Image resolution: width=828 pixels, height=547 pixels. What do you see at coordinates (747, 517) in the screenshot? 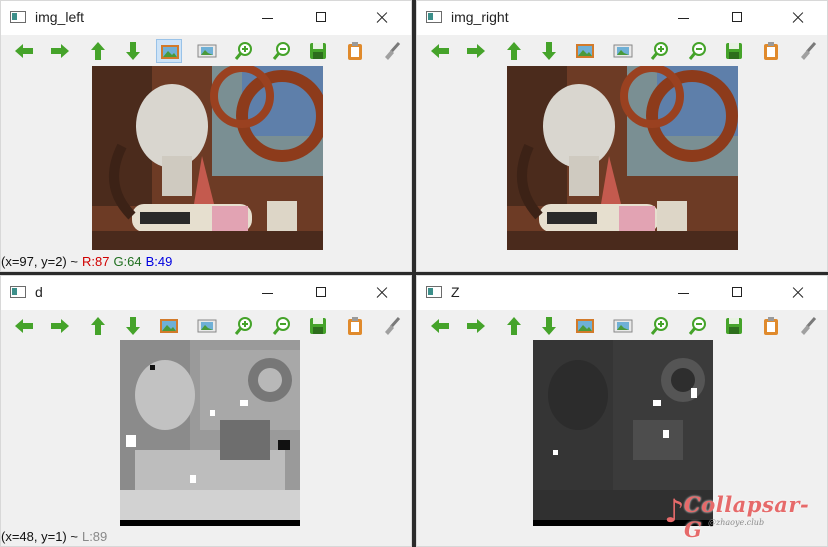
I see `watermark-text: Collapsar-G` at bounding box center [747, 517].